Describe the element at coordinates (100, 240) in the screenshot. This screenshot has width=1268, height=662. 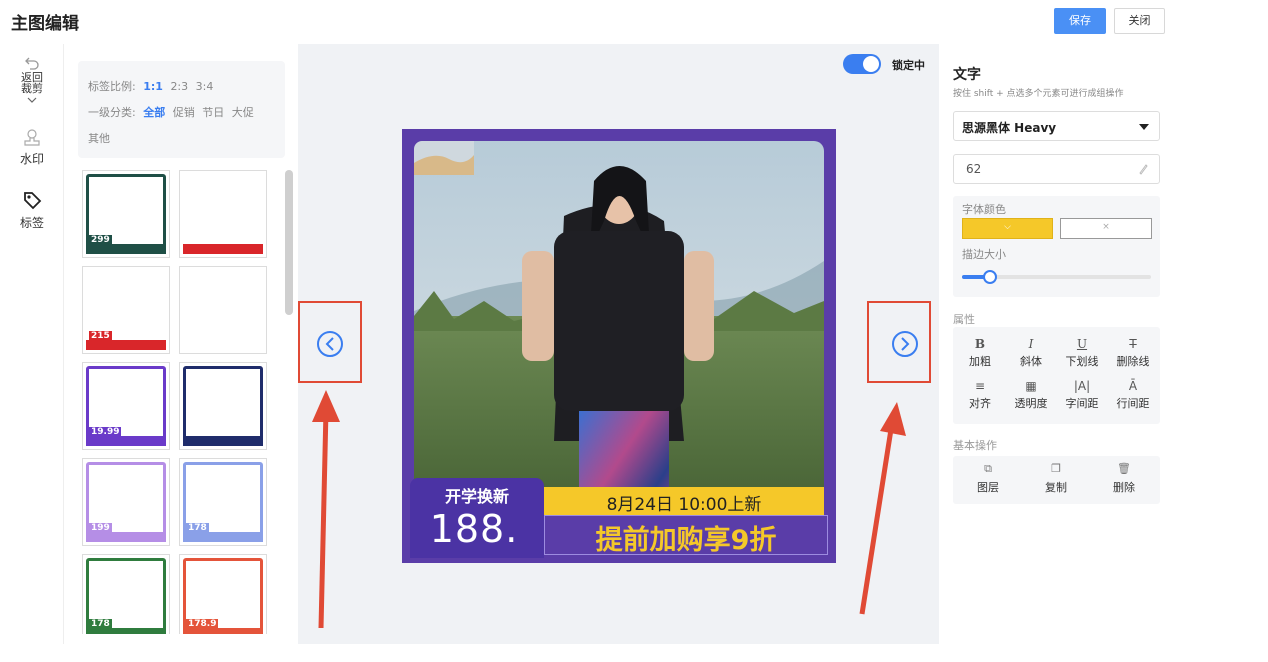
I see `template-price: 299` at that location.